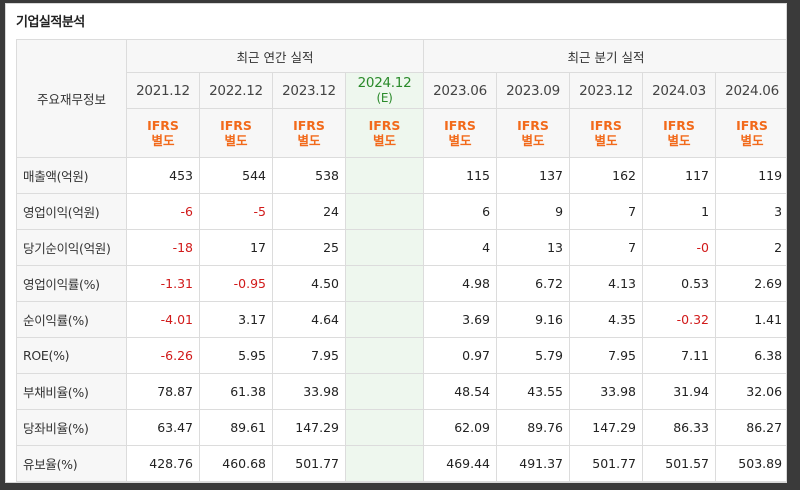 Image resolution: width=800 pixels, height=490 pixels. Describe the element at coordinates (750, 319) in the screenshot. I see `table-cell: 1.41` at that location.